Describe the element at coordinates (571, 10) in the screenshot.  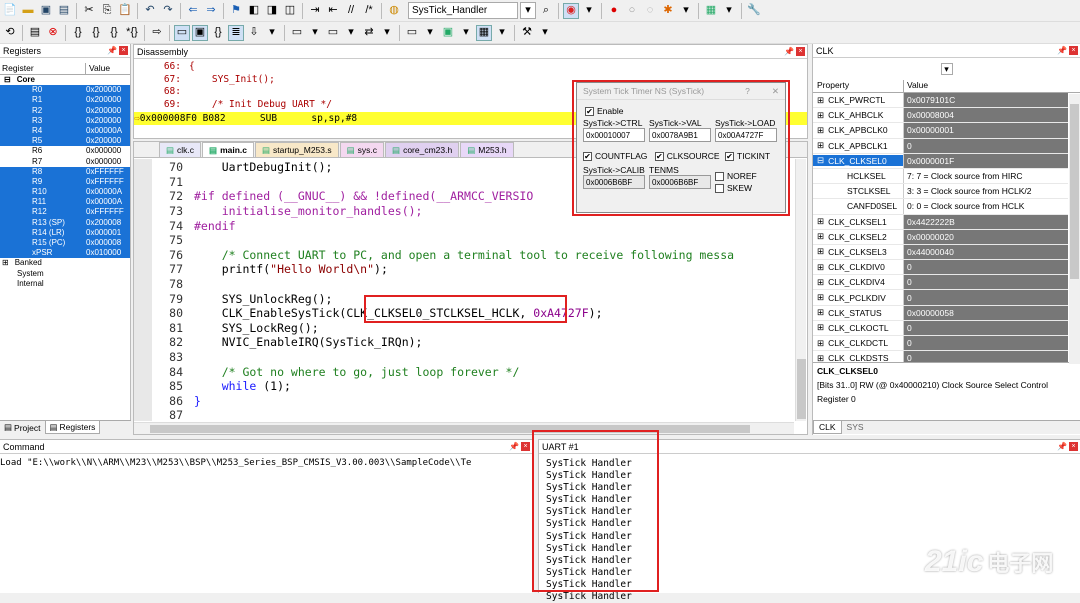
I see `debug-icon: ◉` at that location.